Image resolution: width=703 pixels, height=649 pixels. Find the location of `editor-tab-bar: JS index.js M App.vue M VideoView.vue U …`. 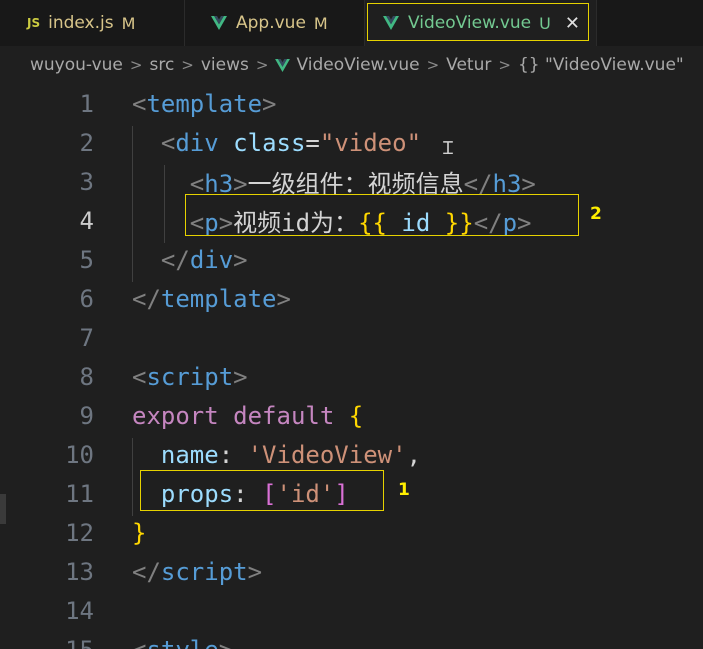

editor-tab-bar: JS index.js M App.vue M VideoView.vue U … is located at coordinates (351, 23).